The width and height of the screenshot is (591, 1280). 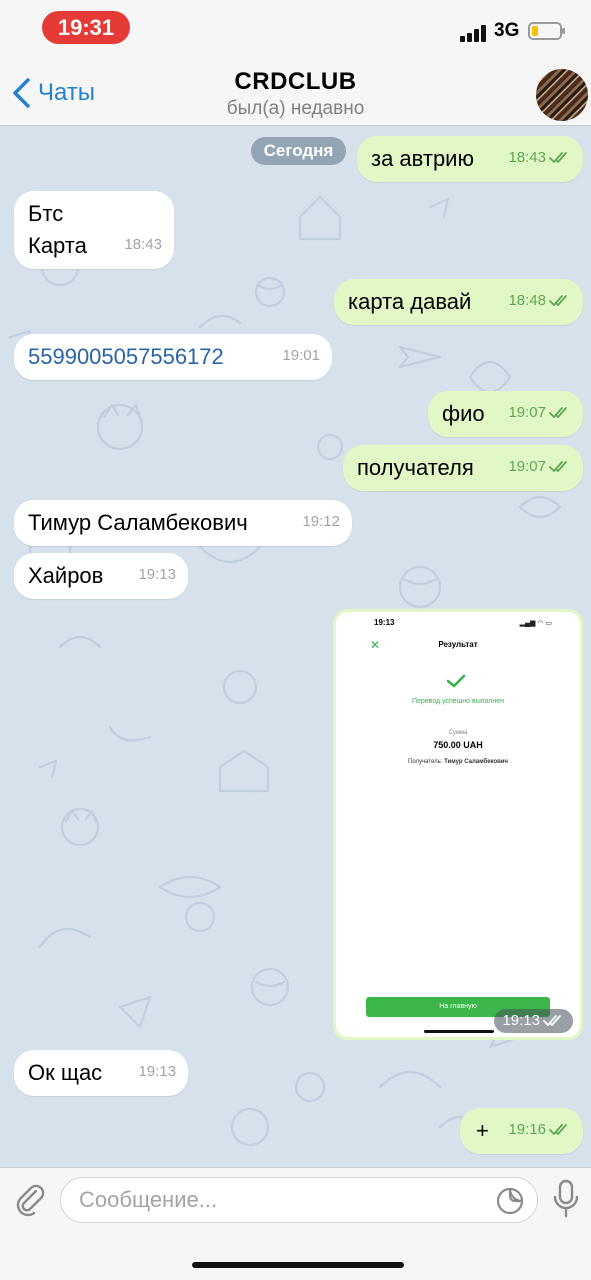 I want to click on message-outgoing: карта давай 18:48, so click(x=458, y=302).